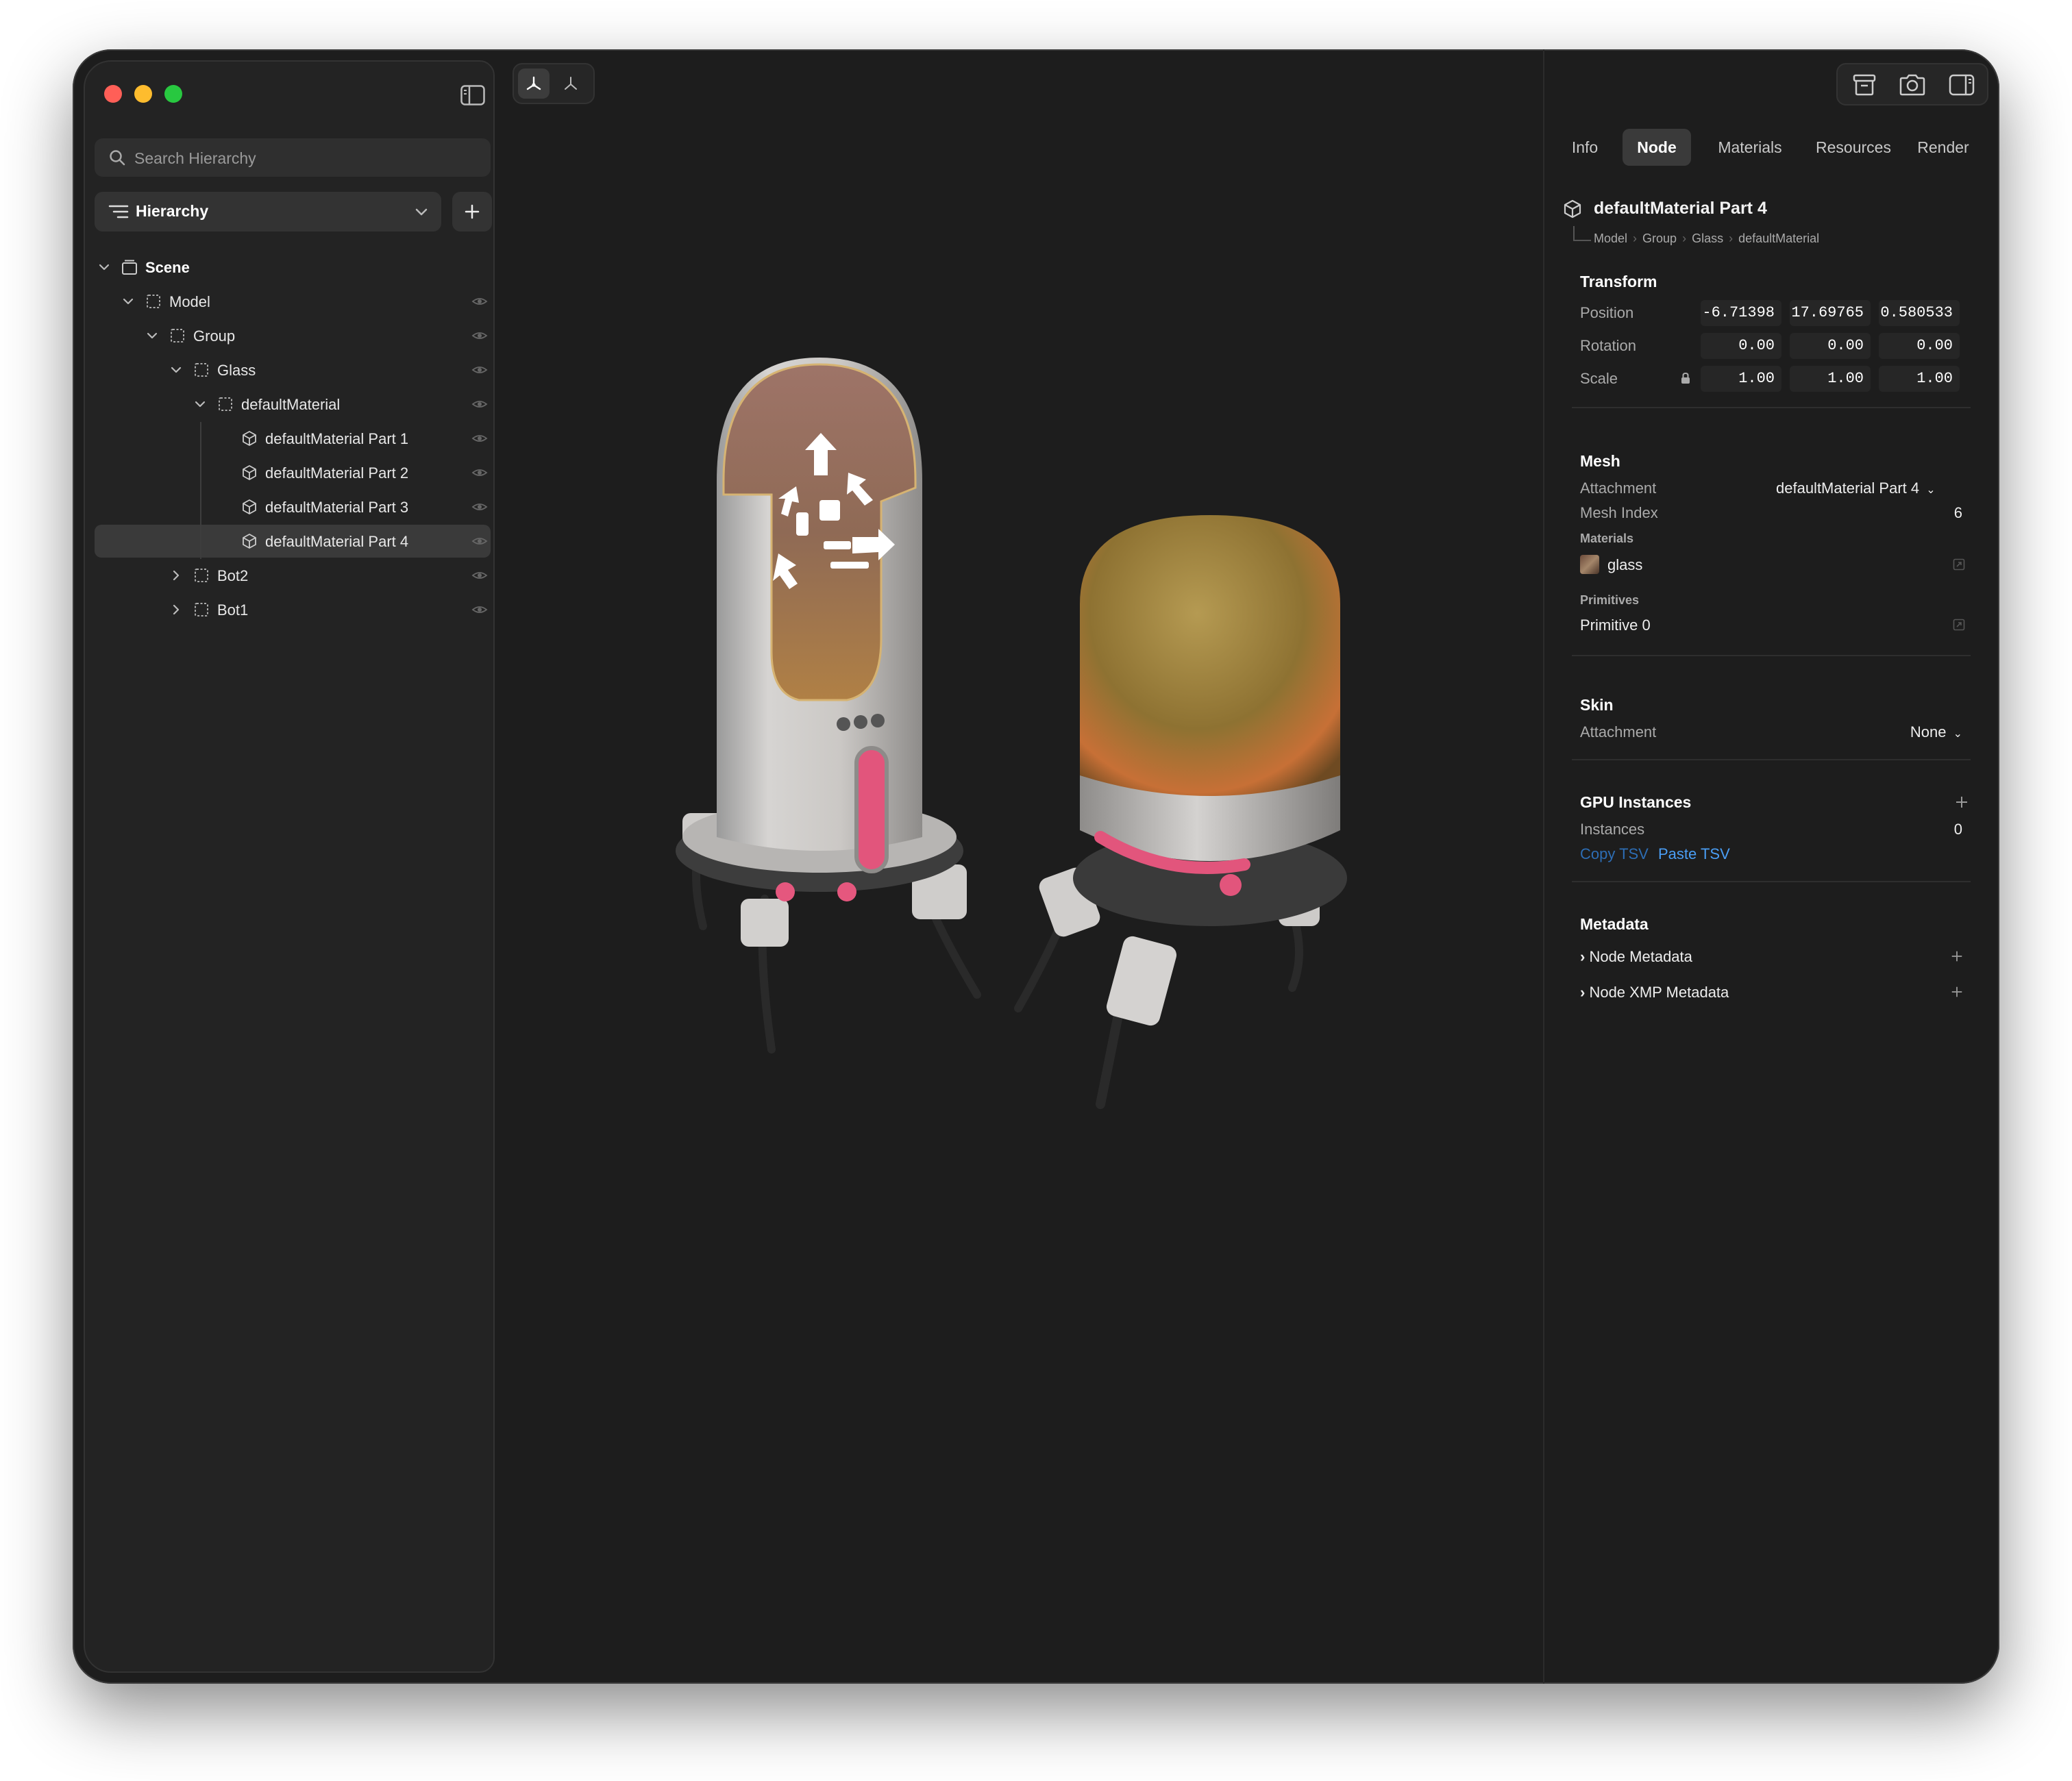  Describe the element at coordinates (293, 438) in the screenshot. I see `tree-row: defaultMaterial Part 1` at that location.